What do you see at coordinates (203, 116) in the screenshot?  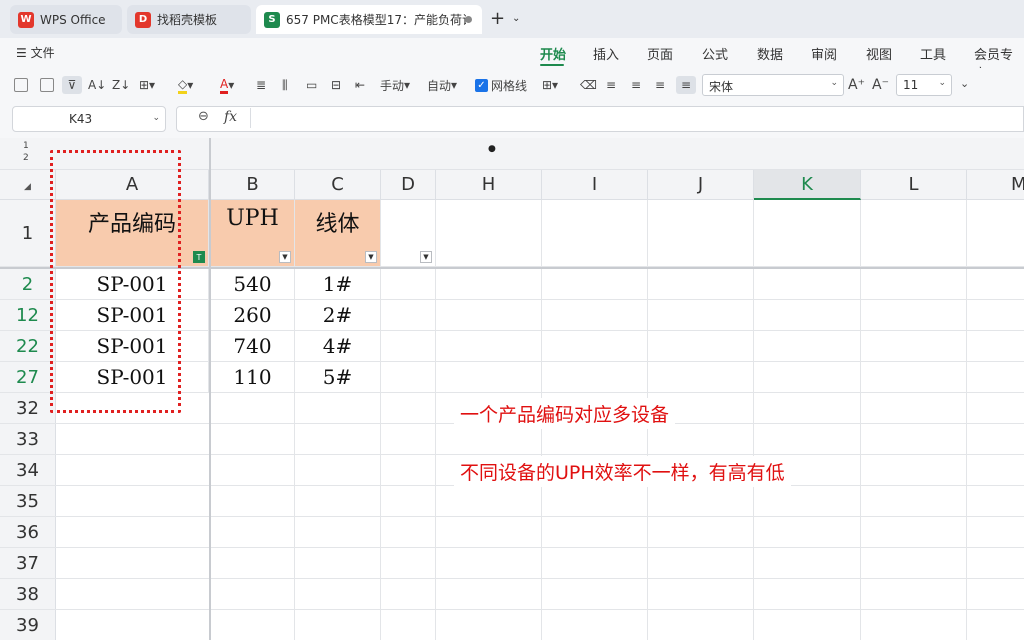 I see `zoom-search-icon: ⊖` at bounding box center [203, 116].